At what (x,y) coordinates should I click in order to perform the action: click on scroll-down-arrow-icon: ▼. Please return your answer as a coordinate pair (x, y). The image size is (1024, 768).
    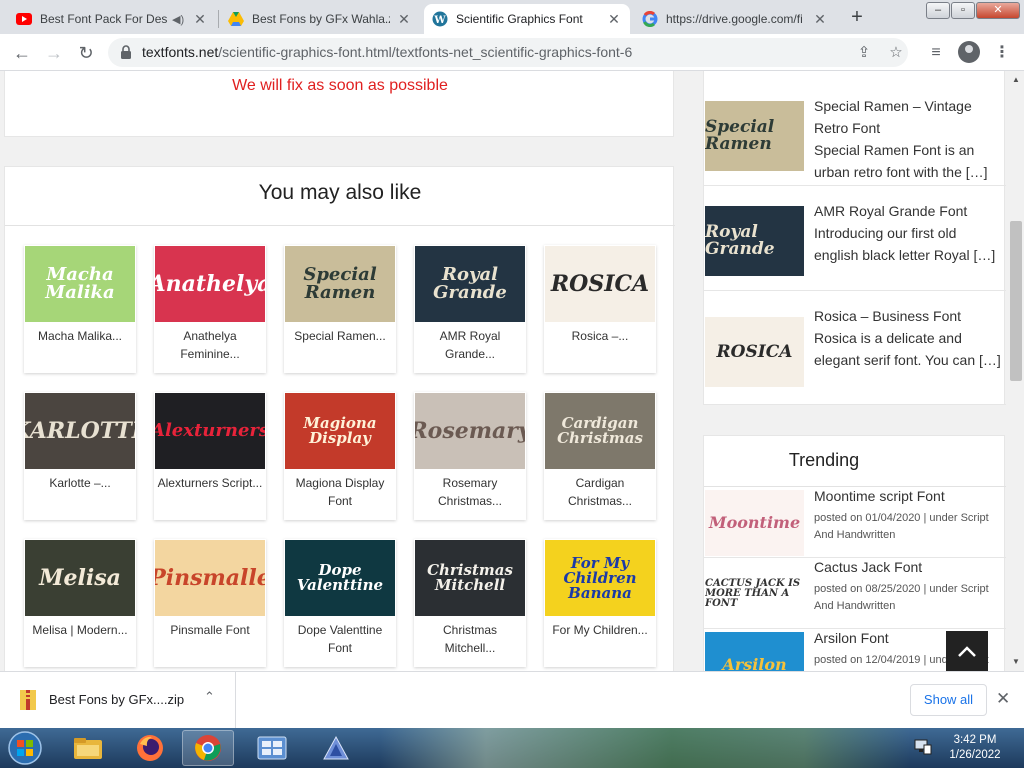
    Looking at the image, I should click on (1016, 661).